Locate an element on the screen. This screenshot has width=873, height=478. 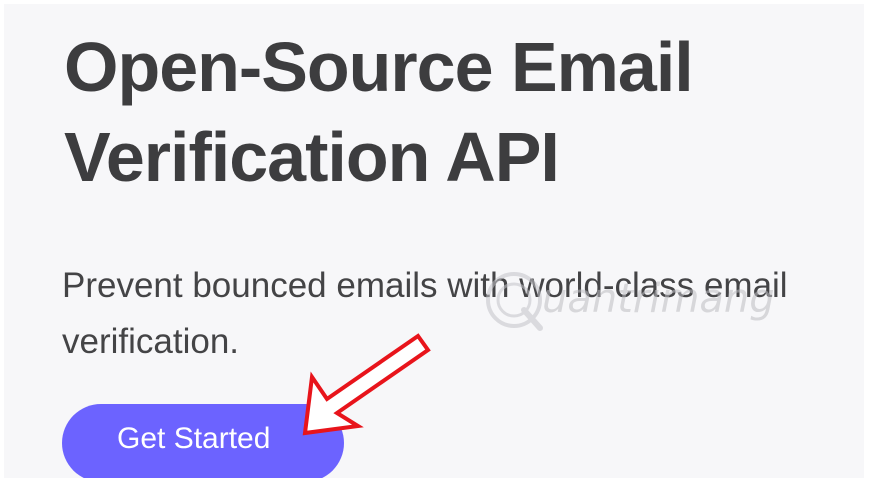
title-line-1: Open-Source Email is located at coordinates (379, 67).